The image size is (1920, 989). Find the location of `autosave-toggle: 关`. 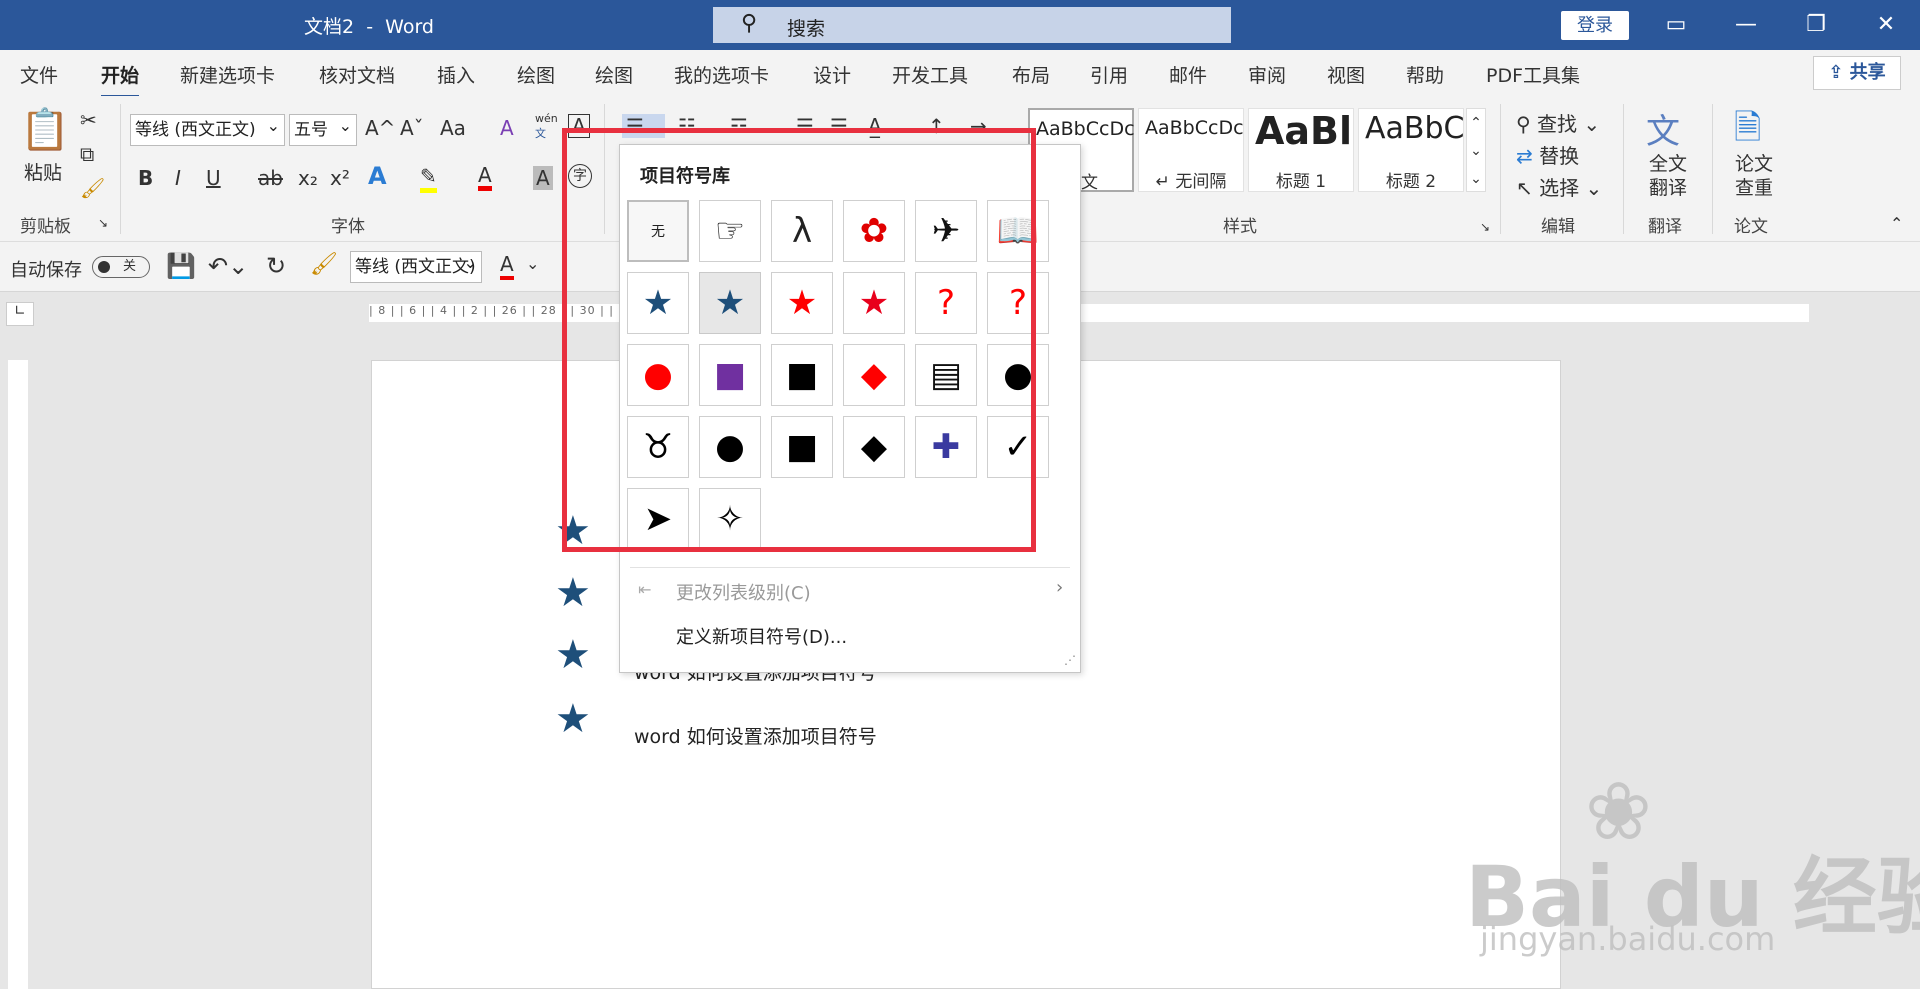

autosave-toggle: 关 is located at coordinates (121, 267).